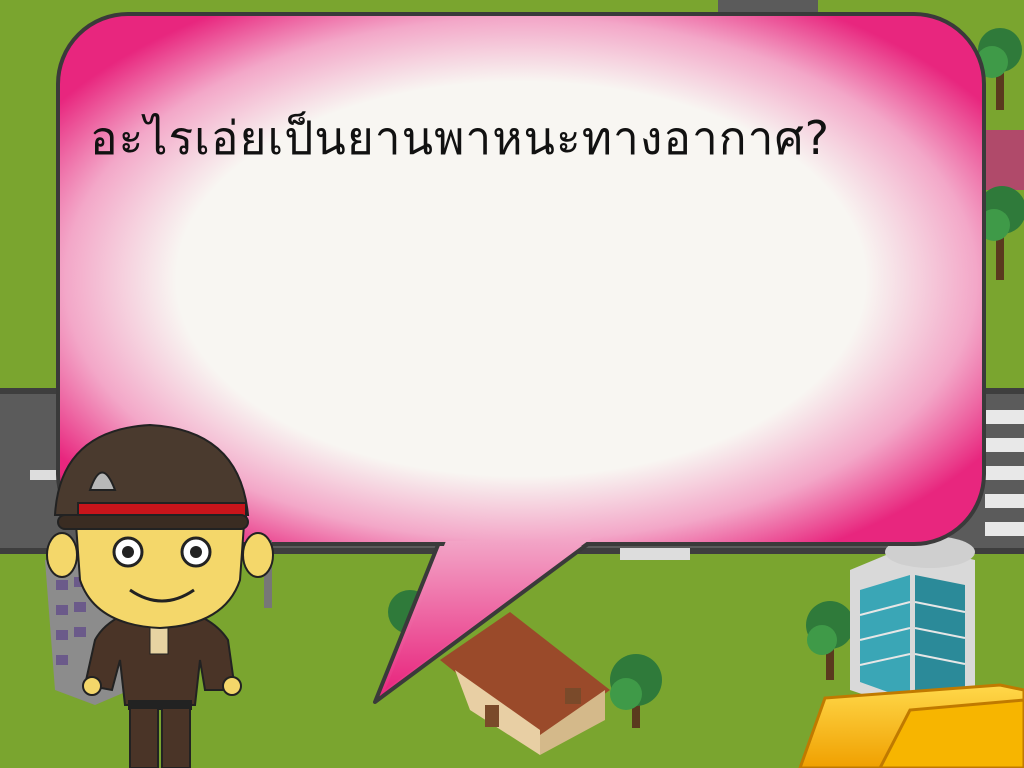  What do you see at coordinates (460, 138) in the screenshot?
I see `question-text: อะไรเอ่ยเป็นยานพาหนะทางอากาศ?` at bounding box center [460, 138].